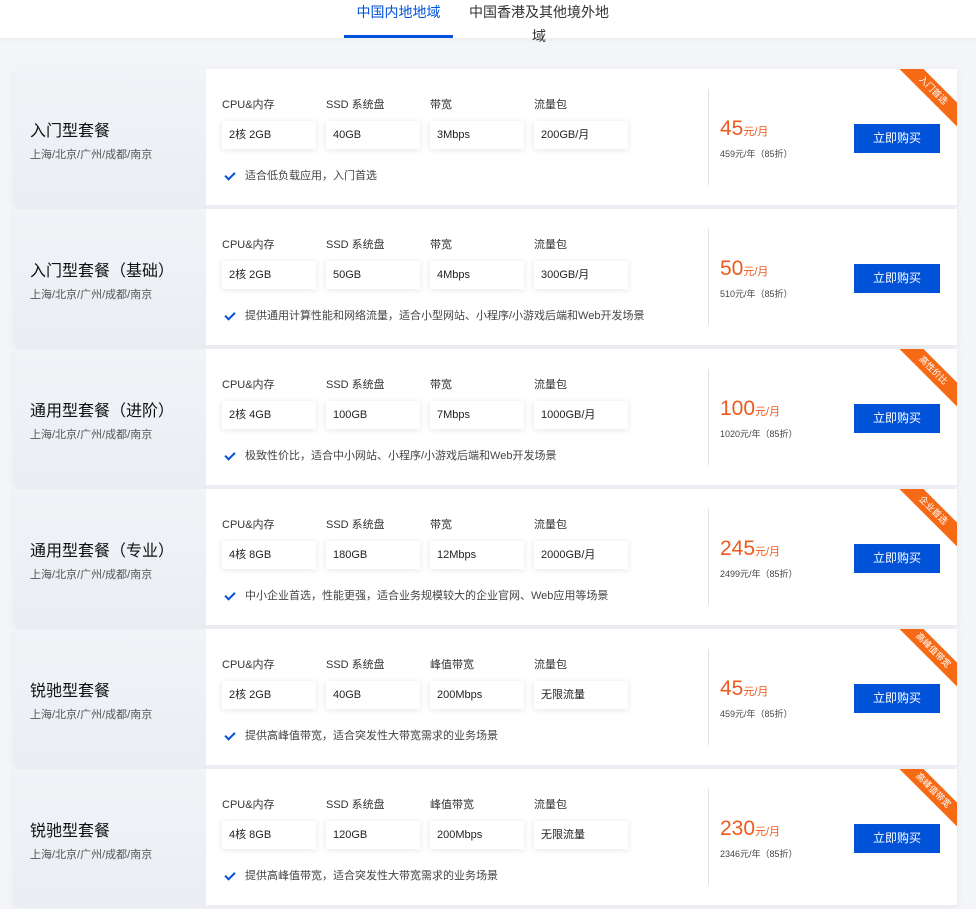 This screenshot has height=909, width=976. What do you see at coordinates (373, 415) in the screenshot?
I see `spec-value: 100GB` at bounding box center [373, 415].